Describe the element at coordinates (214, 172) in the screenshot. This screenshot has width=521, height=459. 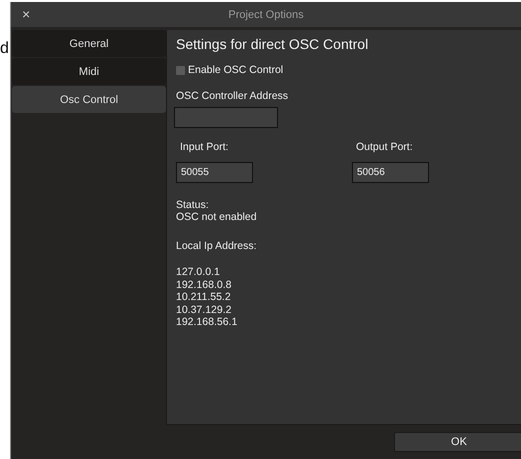
I see `input-port-field: 50055` at that location.